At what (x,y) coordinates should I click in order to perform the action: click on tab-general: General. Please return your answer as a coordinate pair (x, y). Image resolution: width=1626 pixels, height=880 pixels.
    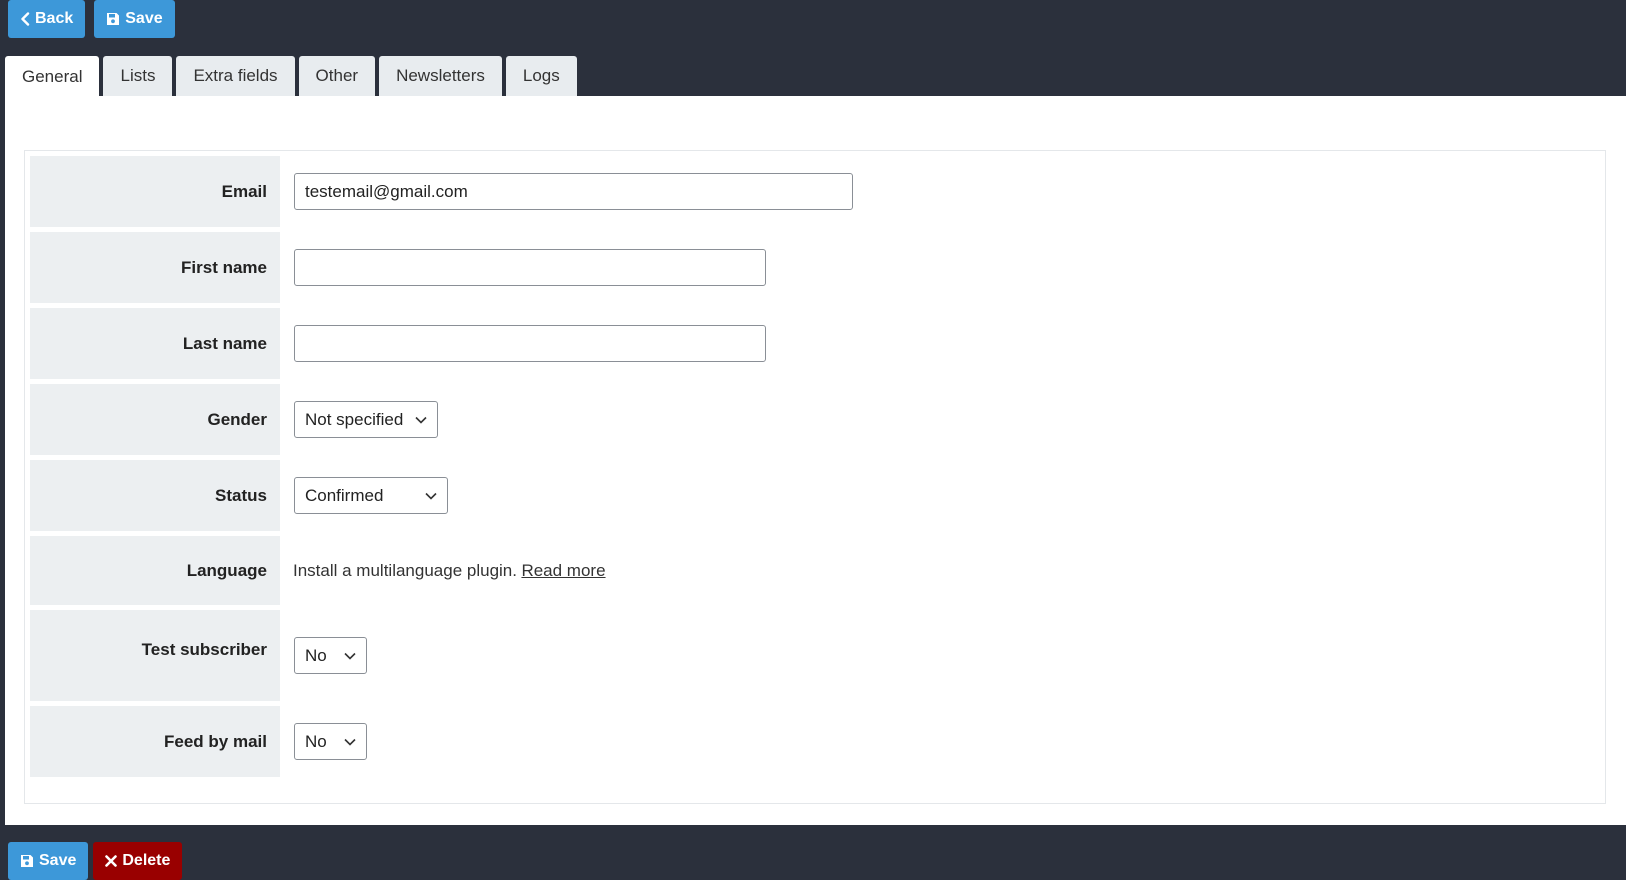
    Looking at the image, I should click on (52, 76).